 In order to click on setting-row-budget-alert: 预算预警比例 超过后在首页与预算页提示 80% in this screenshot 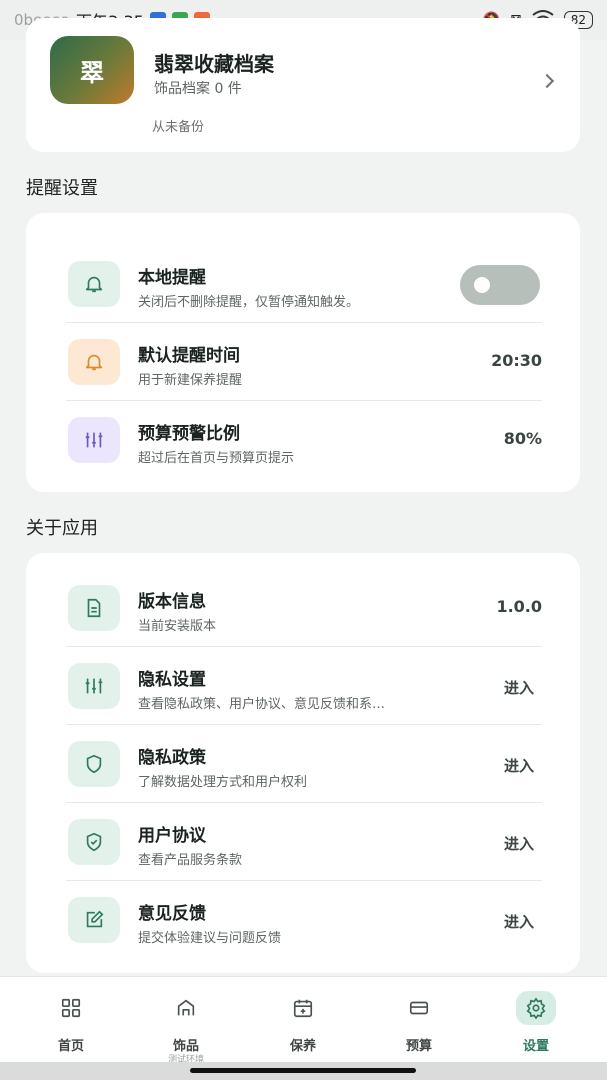, I will do `click(304, 440)`.